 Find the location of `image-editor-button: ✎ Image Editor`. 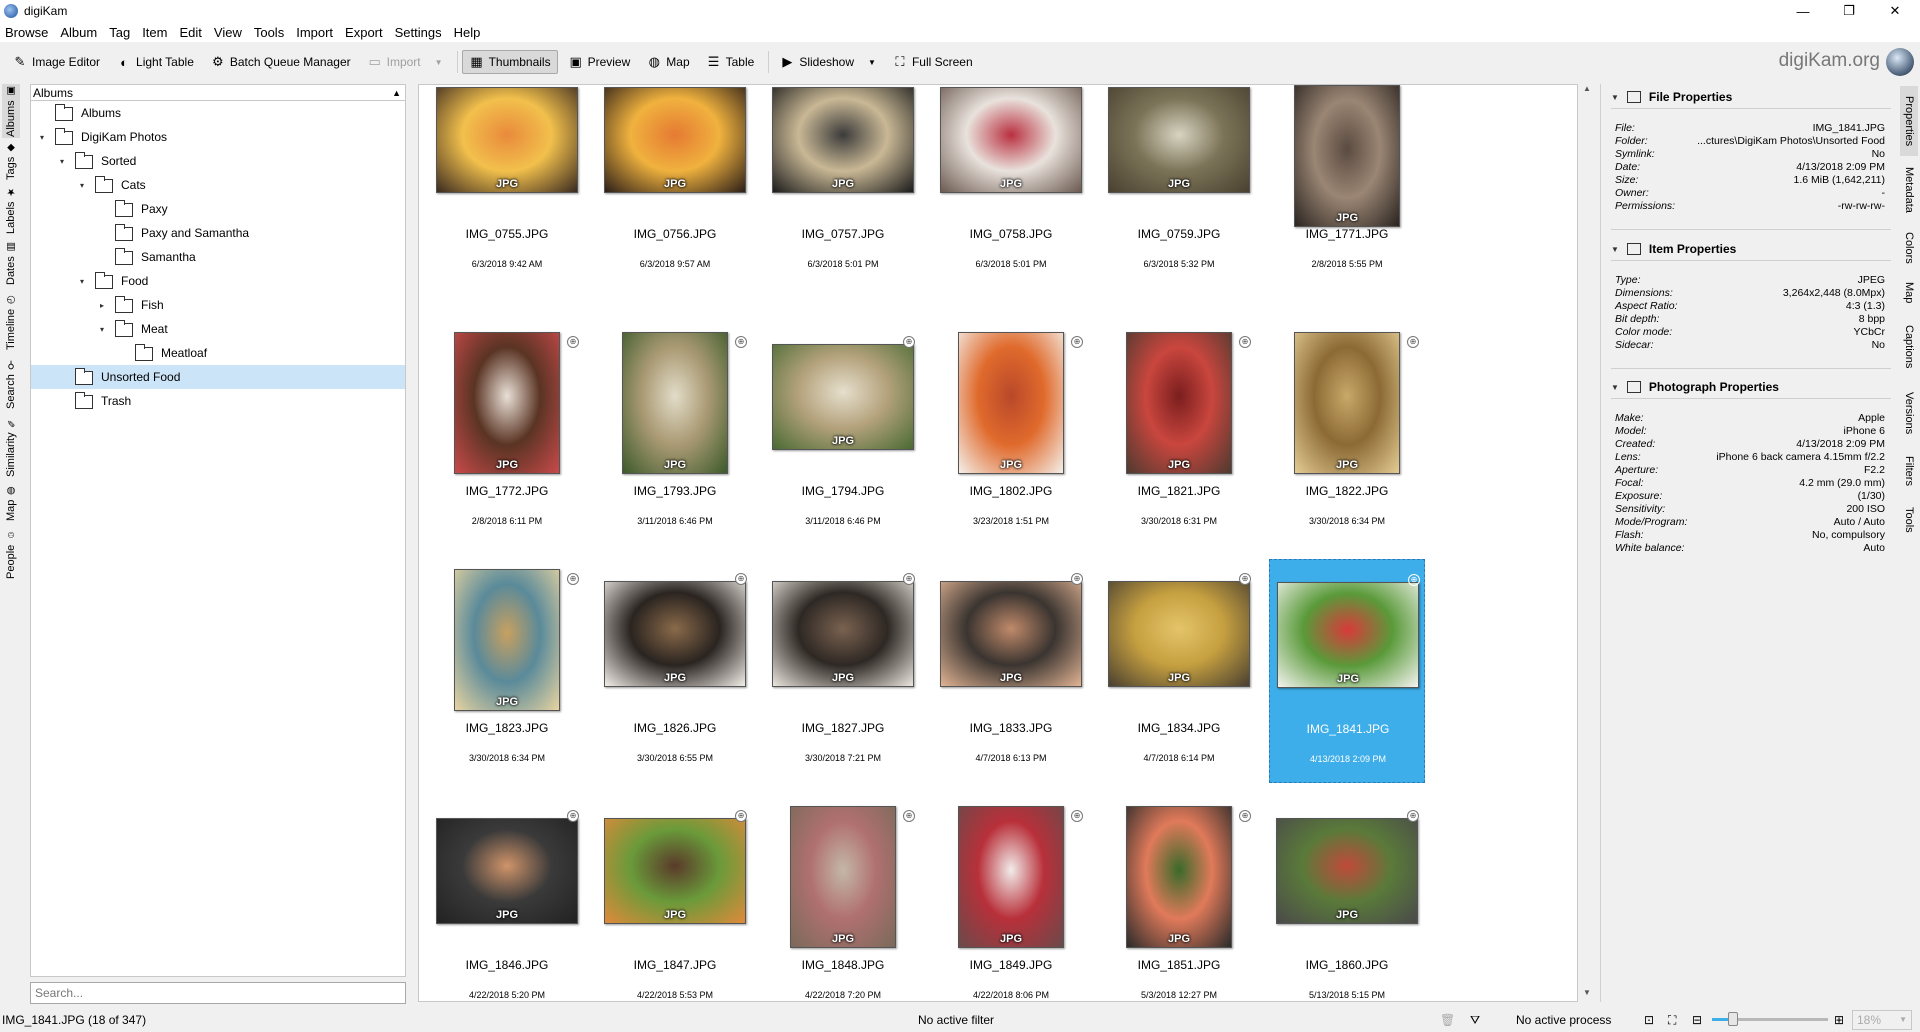

image-editor-button: ✎ Image Editor is located at coordinates (56, 62).